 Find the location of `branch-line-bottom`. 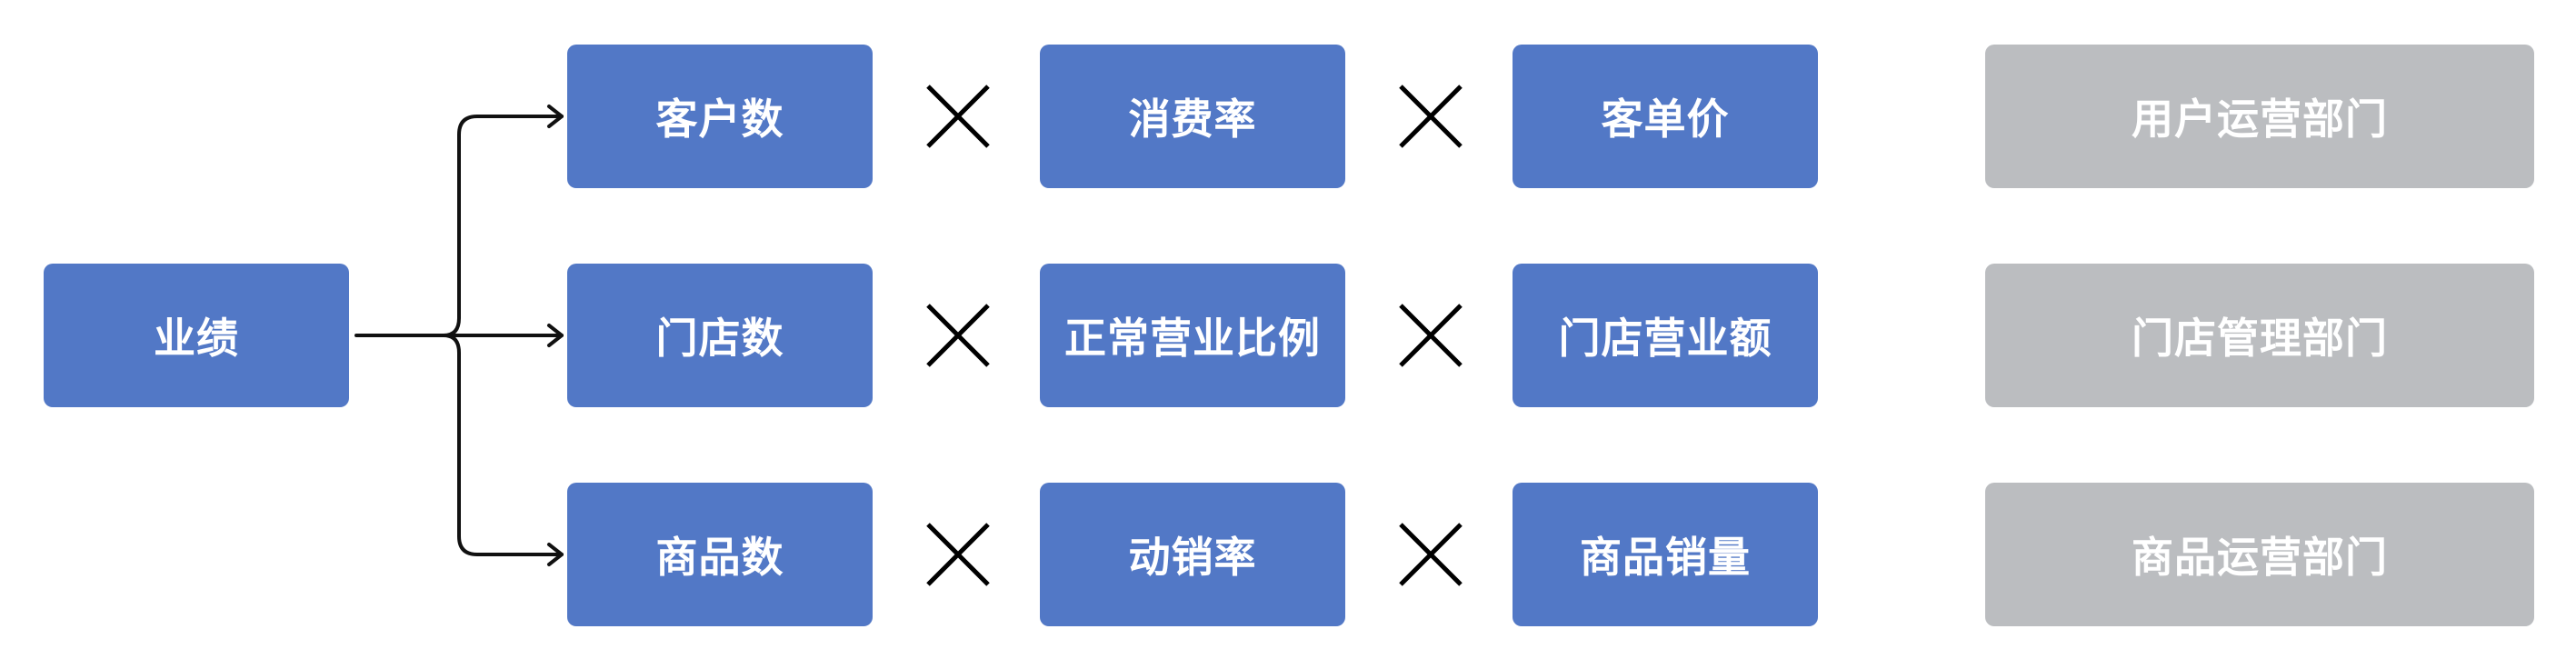

branch-line-bottom is located at coordinates (503, 445).